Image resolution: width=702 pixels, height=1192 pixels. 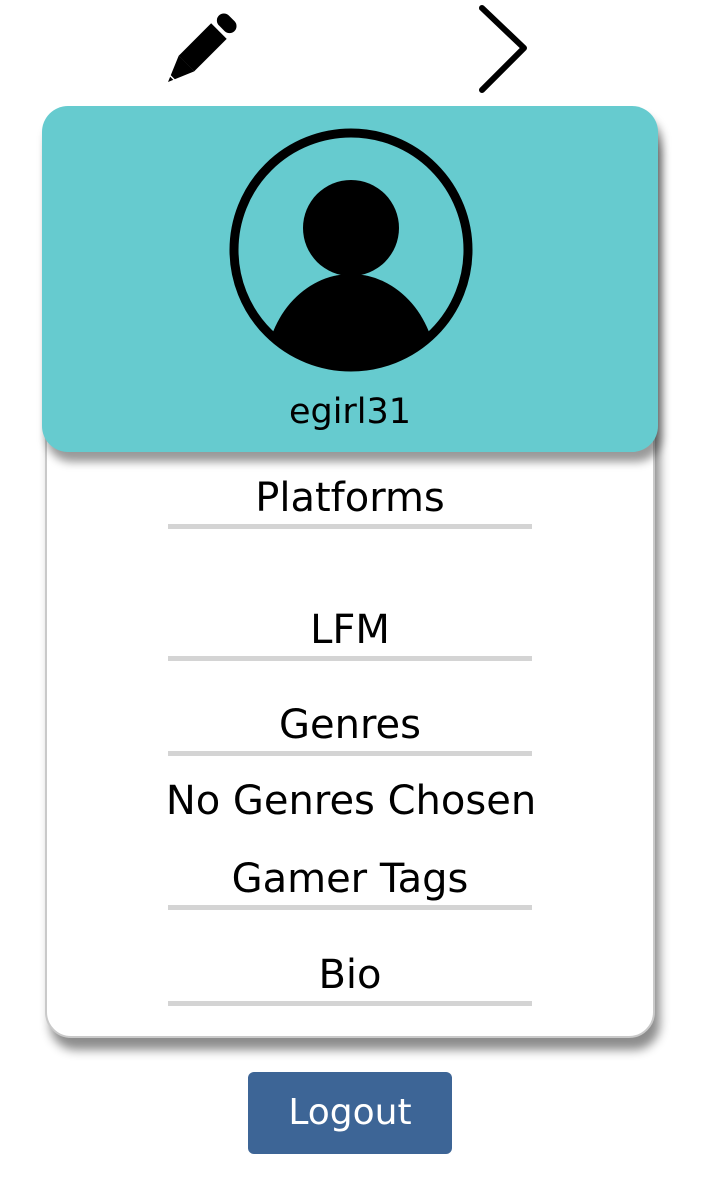 What do you see at coordinates (351, 801) in the screenshot?
I see `genres-empty-text: No Genres Chosen` at bounding box center [351, 801].